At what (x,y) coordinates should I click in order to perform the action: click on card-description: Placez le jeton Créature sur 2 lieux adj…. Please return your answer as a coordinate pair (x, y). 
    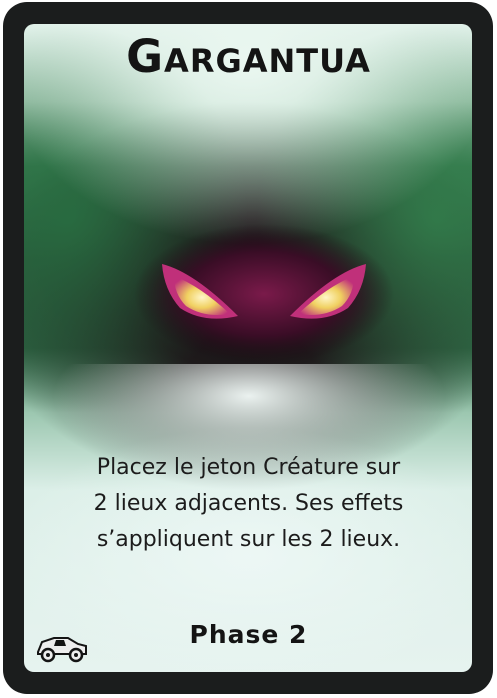
    Looking at the image, I should click on (248, 504).